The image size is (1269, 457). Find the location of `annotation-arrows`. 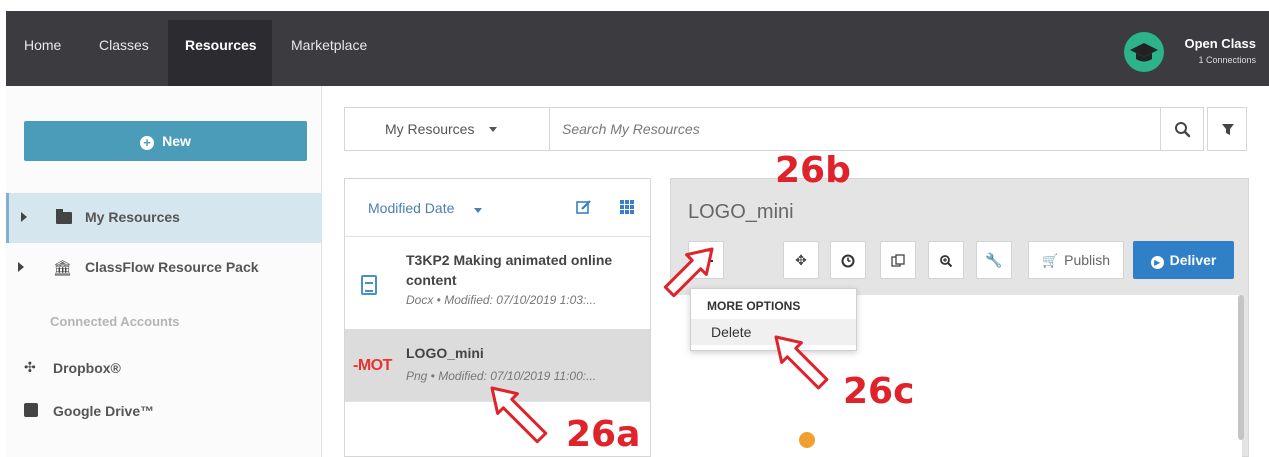

annotation-arrows is located at coordinates (659, 345).